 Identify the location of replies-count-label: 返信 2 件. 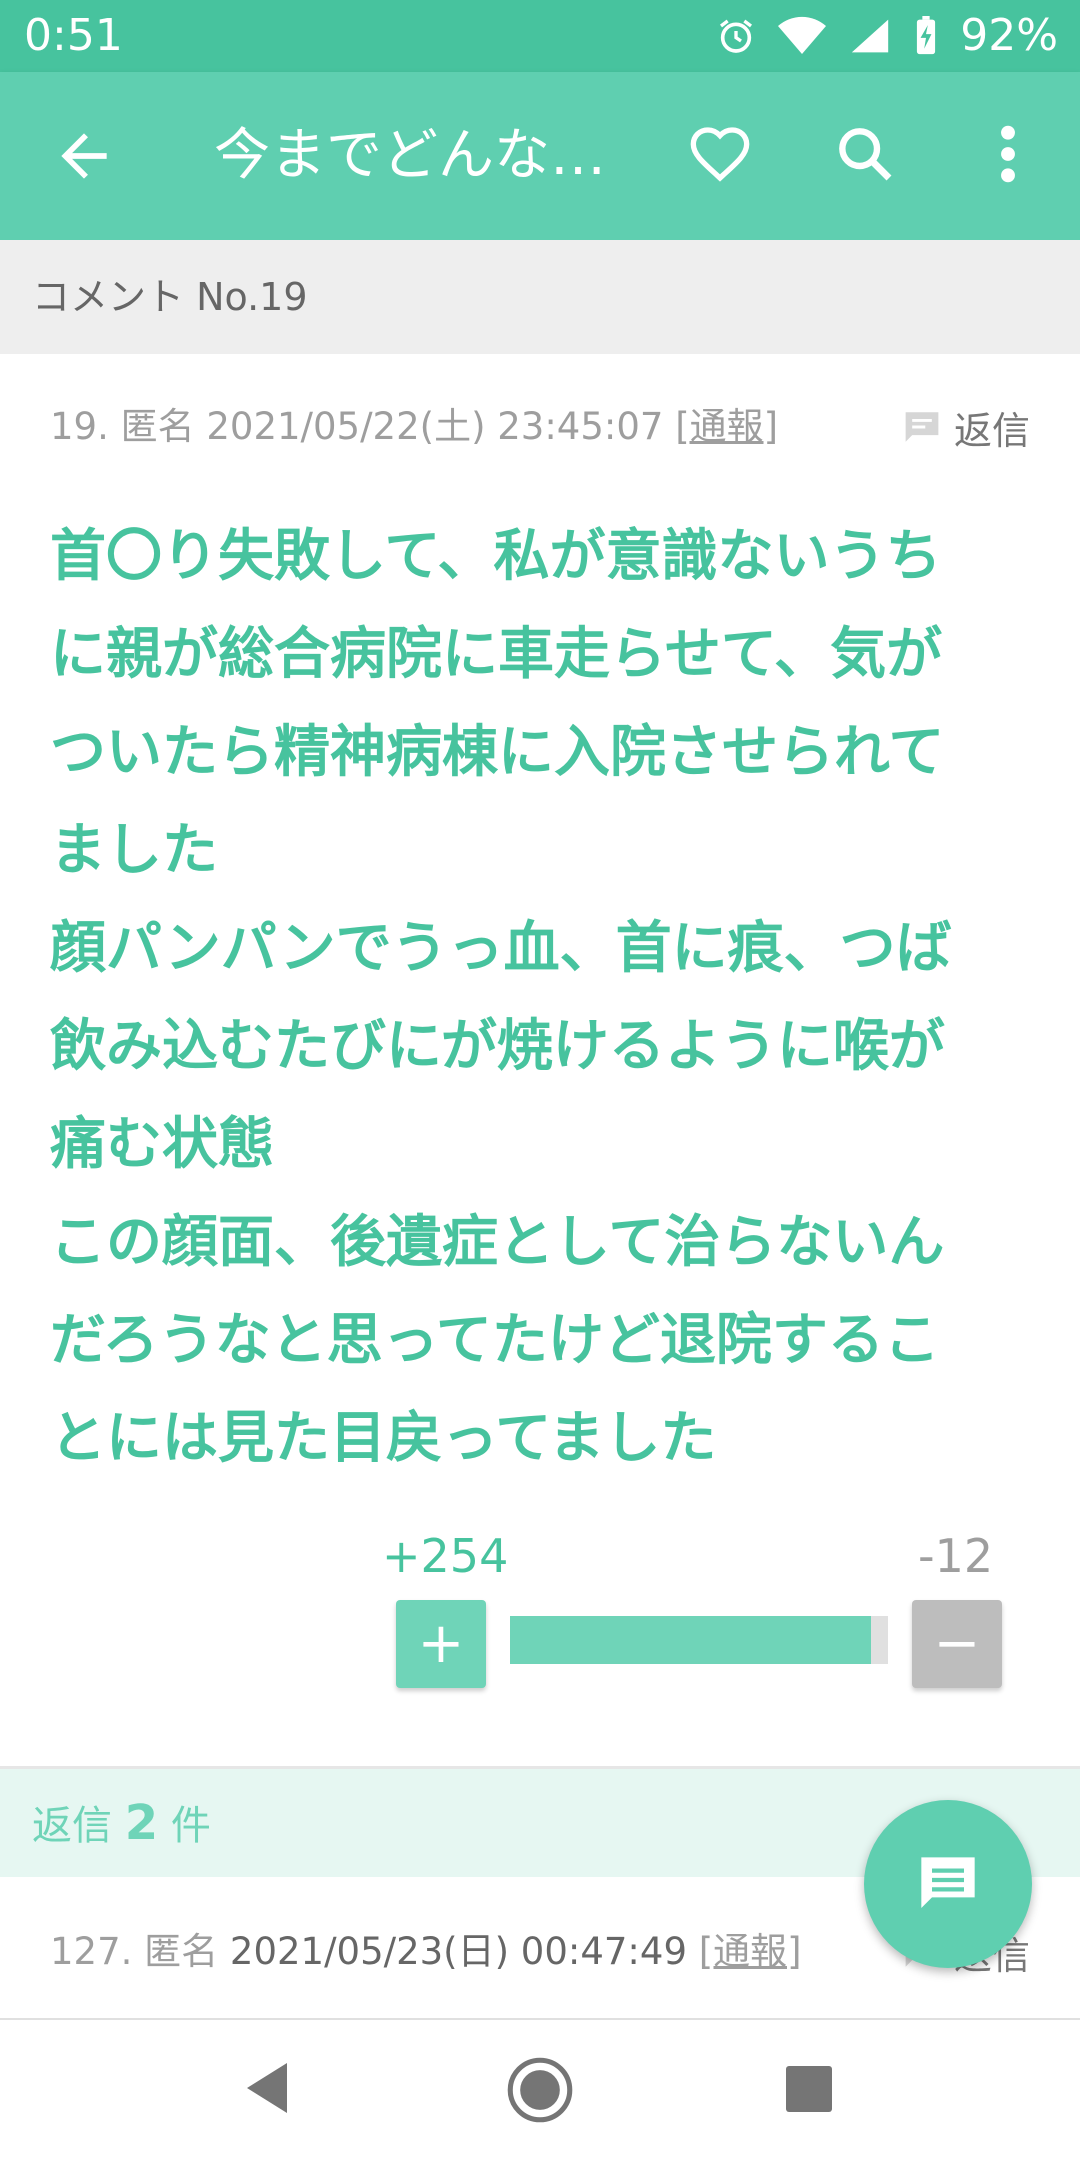
(121, 1824).